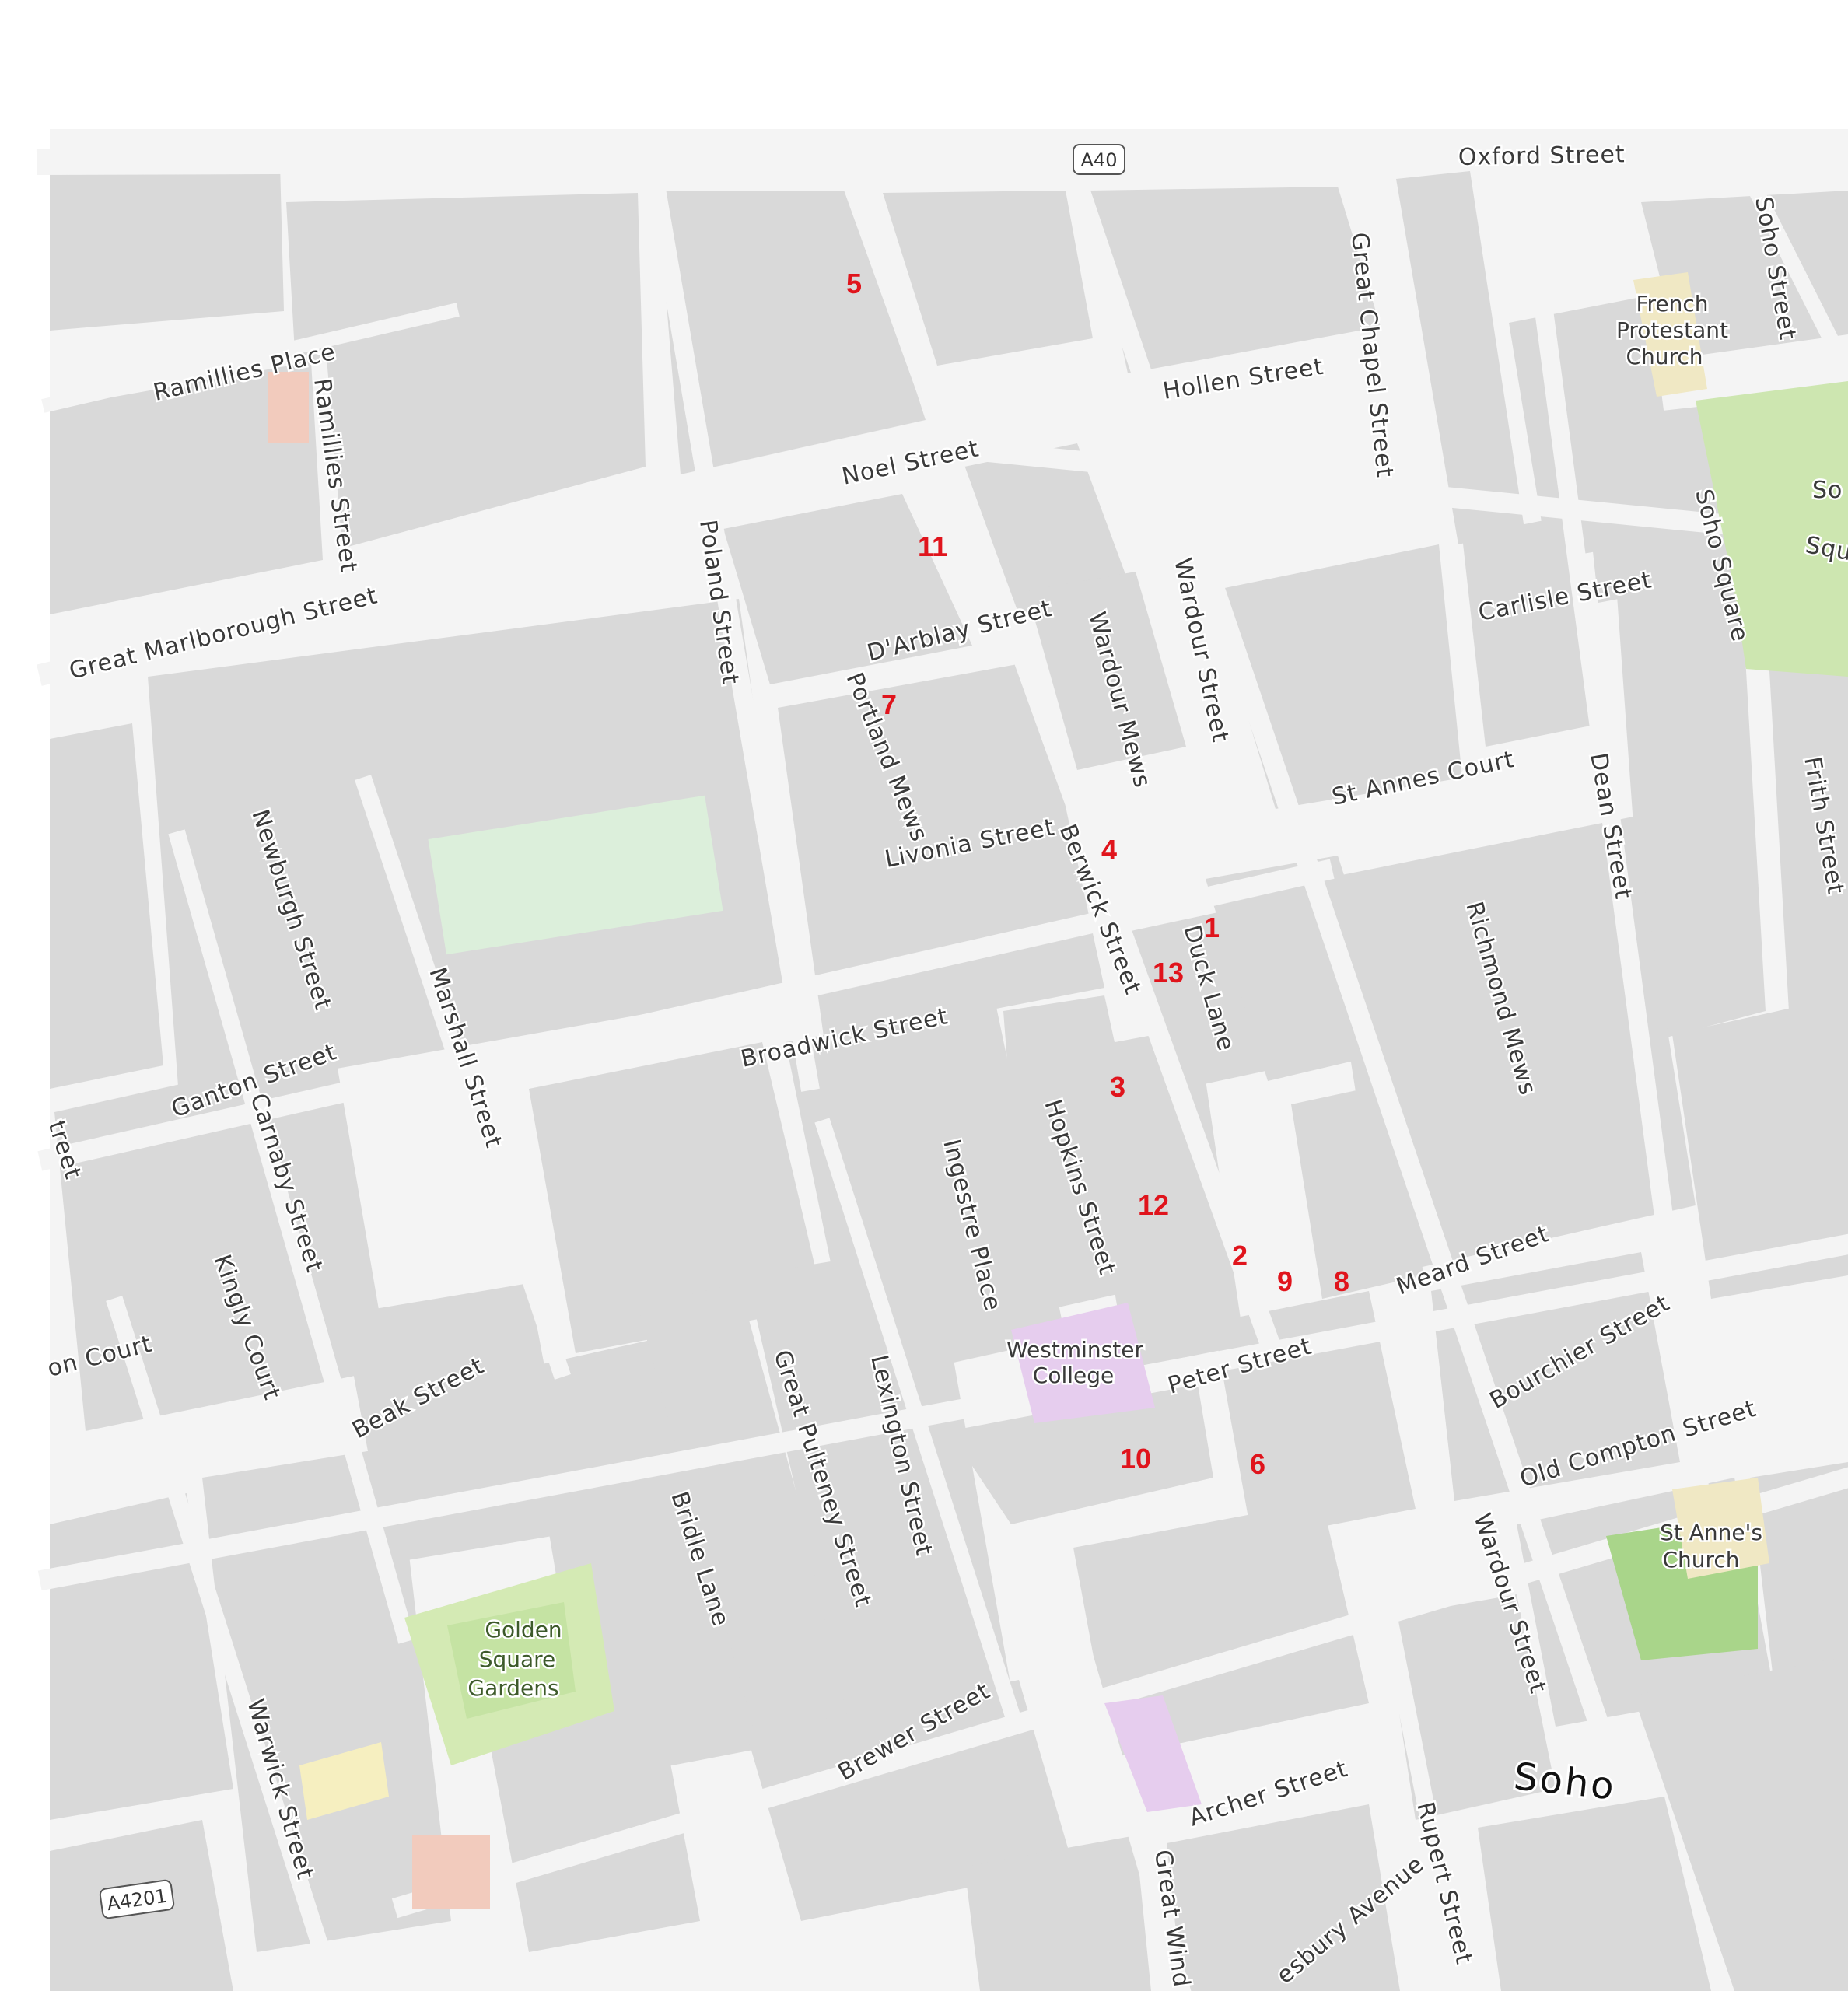 Image resolution: width=1848 pixels, height=1991 pixels. Describe the element at coordinates (524, 1630) in the screenshot. I see `park-label-golden-square: Golden` at that location.